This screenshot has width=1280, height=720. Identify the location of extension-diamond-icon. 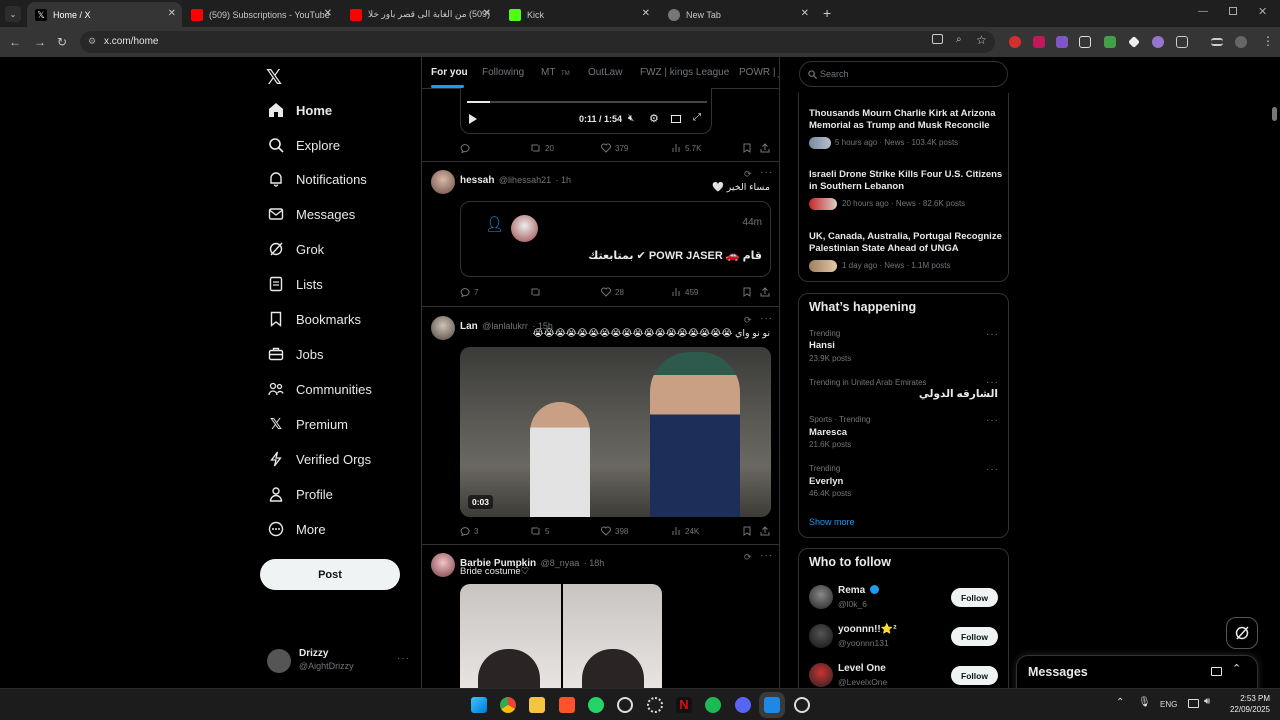
(1134, 42).